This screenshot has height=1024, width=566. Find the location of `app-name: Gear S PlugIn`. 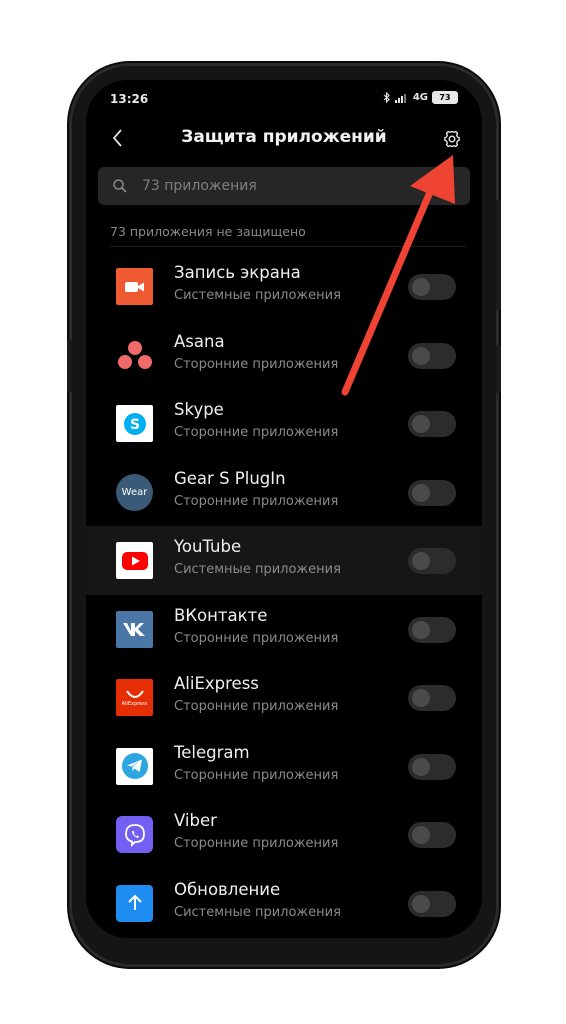

app-name: Gear S PlugIn is located at coordinates (230, 478).